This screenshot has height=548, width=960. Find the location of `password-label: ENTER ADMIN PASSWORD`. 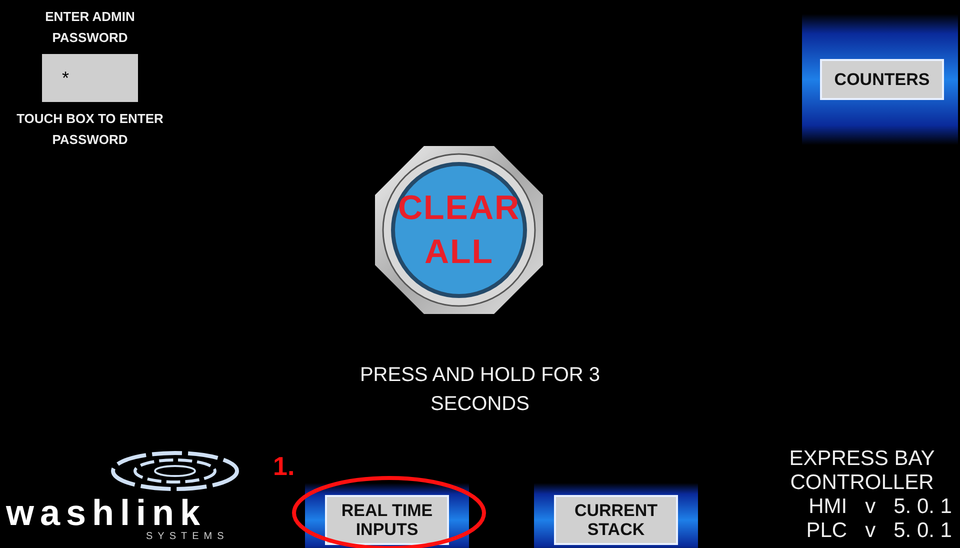

password-label: ENTER ADMIN PASSWORD is located at coordinates (90, 27).